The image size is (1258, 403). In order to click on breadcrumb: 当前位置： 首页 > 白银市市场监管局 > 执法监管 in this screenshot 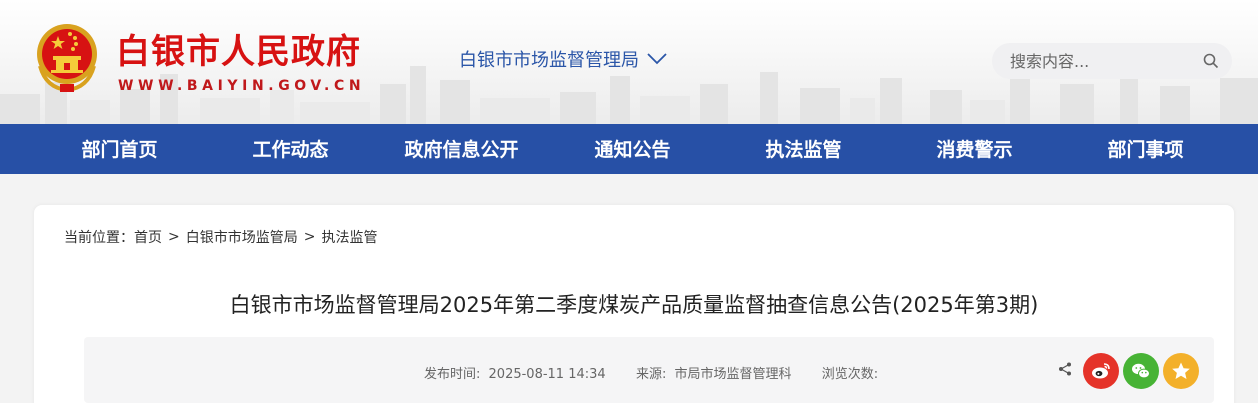, I will do `click(220, 237)`.